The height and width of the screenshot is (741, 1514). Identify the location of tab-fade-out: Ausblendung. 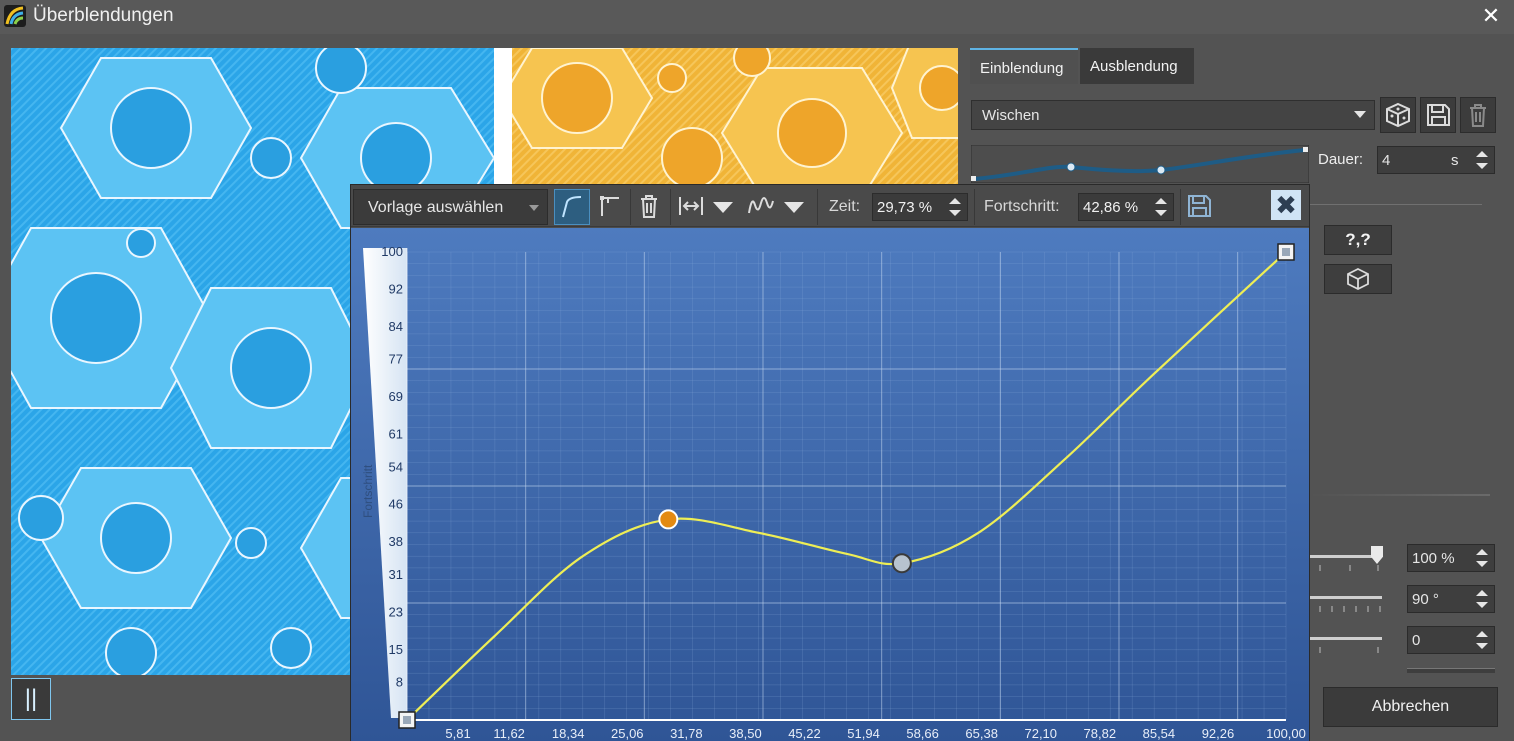
(1137, 66).